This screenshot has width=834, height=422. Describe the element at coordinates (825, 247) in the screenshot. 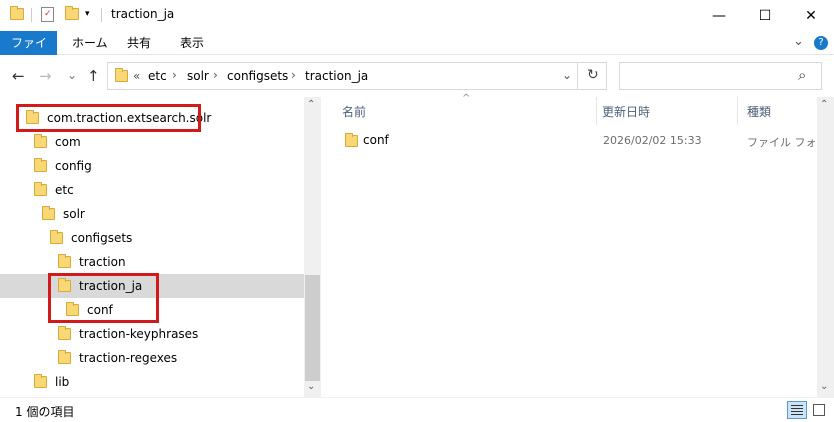

I see `file-list-scrollbar: ⌃ ⌄` at that location.